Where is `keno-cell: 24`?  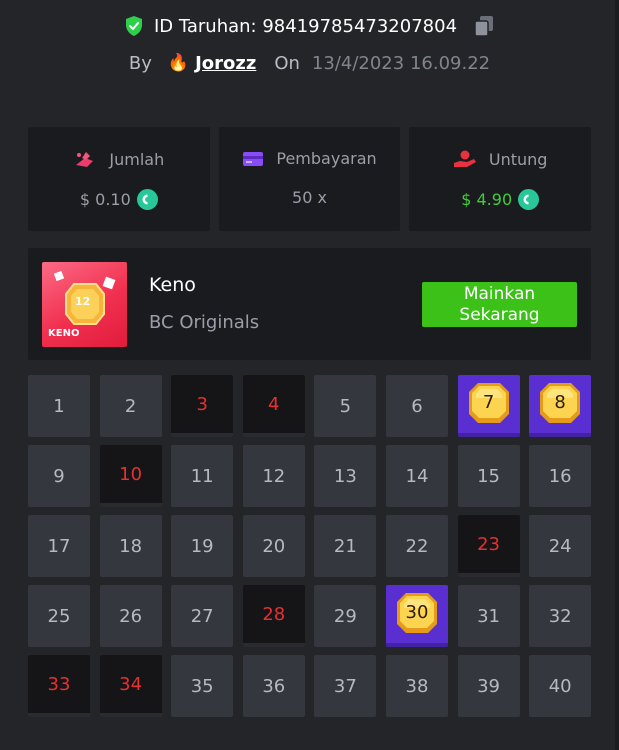 keno-cell: 24 is located at coordinates (560, 546).